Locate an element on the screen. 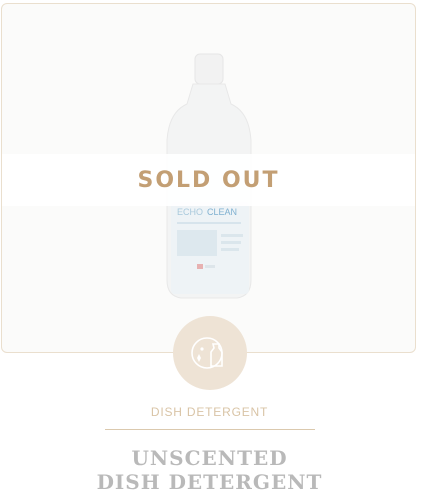  sold-out-label: SOLD OUT is located at coordinates (208, 180).